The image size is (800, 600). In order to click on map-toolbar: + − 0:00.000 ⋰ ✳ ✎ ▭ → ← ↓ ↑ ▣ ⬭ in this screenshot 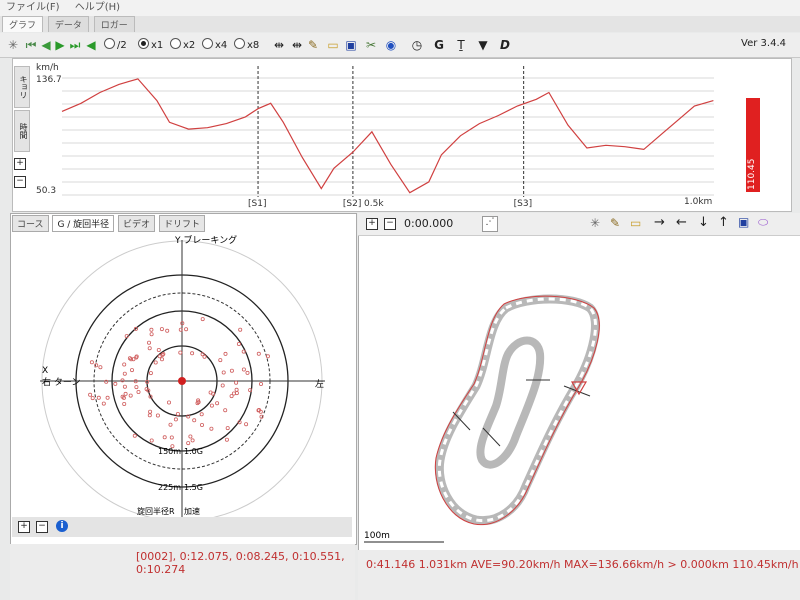, I will do `click(579, 224)`.